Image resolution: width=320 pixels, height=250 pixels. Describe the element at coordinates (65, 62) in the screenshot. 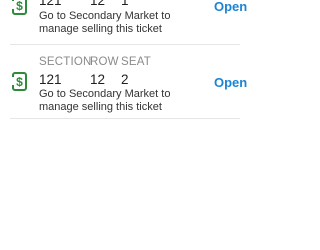

I see `section-header: SECTION` at that location.